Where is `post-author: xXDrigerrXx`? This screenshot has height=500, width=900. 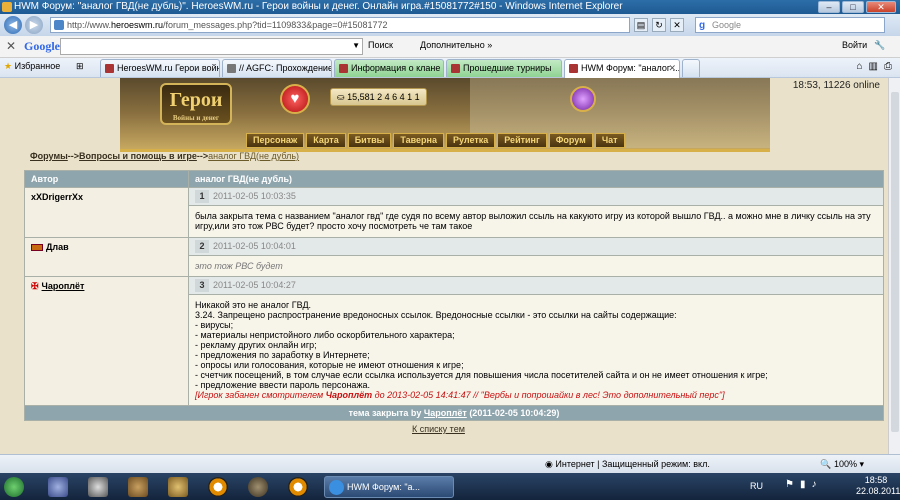 post-author: xXDrigerrXx is located at coordinates (106, 212).